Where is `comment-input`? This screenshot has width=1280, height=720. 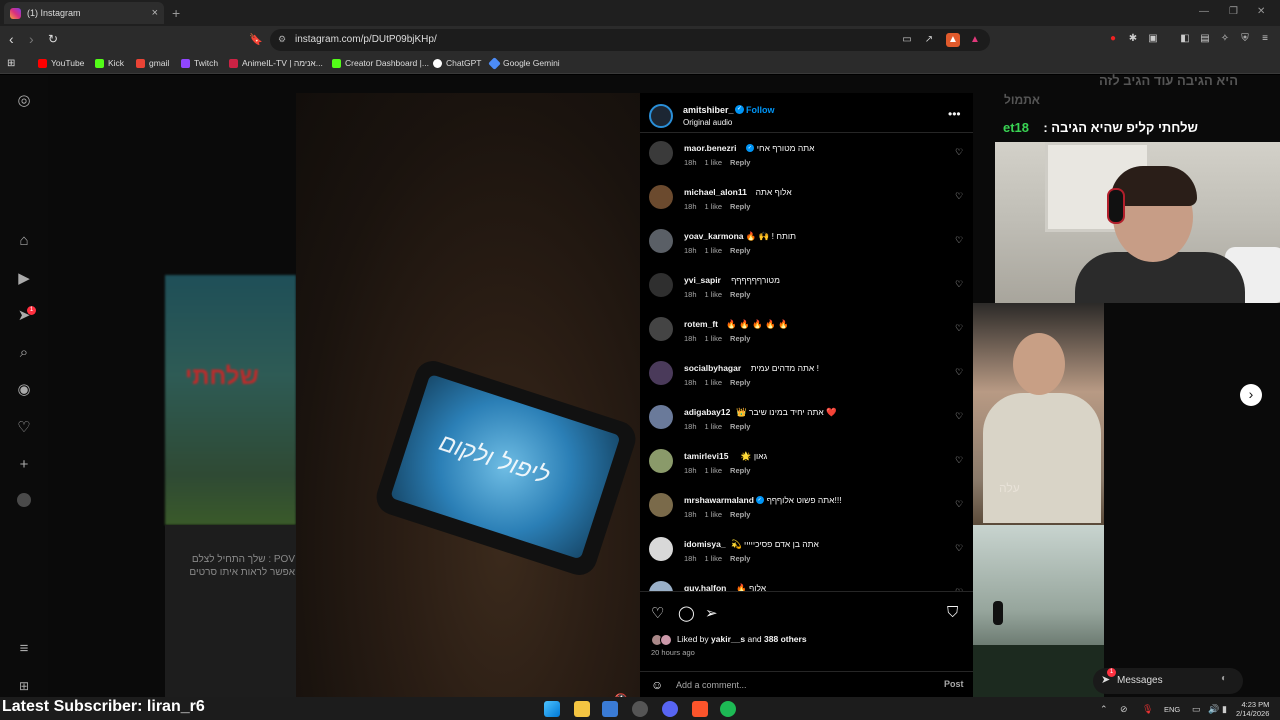
comment-input is located at coordinates (801, 685).